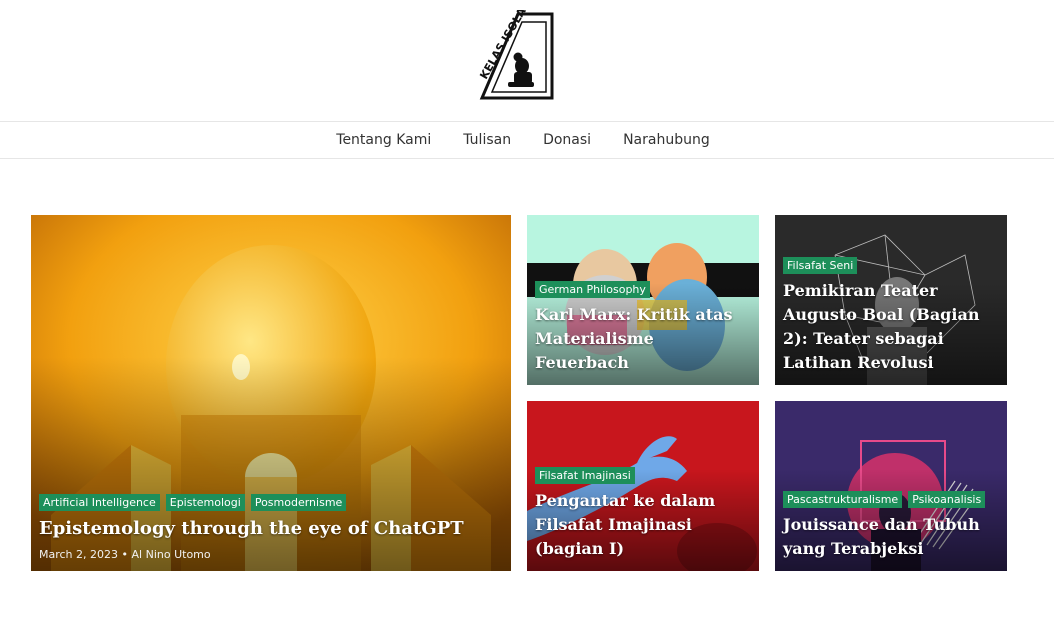 Image resolution: width=1054 pixels, height=634 pixels. What do you see at coordinates (516, 55) in the screenshot?
I see `kelas-isolasi-logo: KELAS ISOLASI` at bounding box center [516, 55].